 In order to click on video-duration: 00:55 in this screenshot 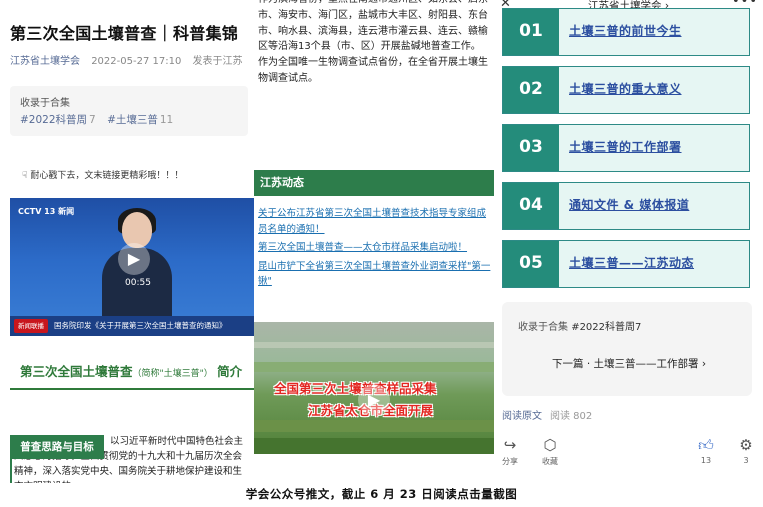, I will do `click(138, 283)`.